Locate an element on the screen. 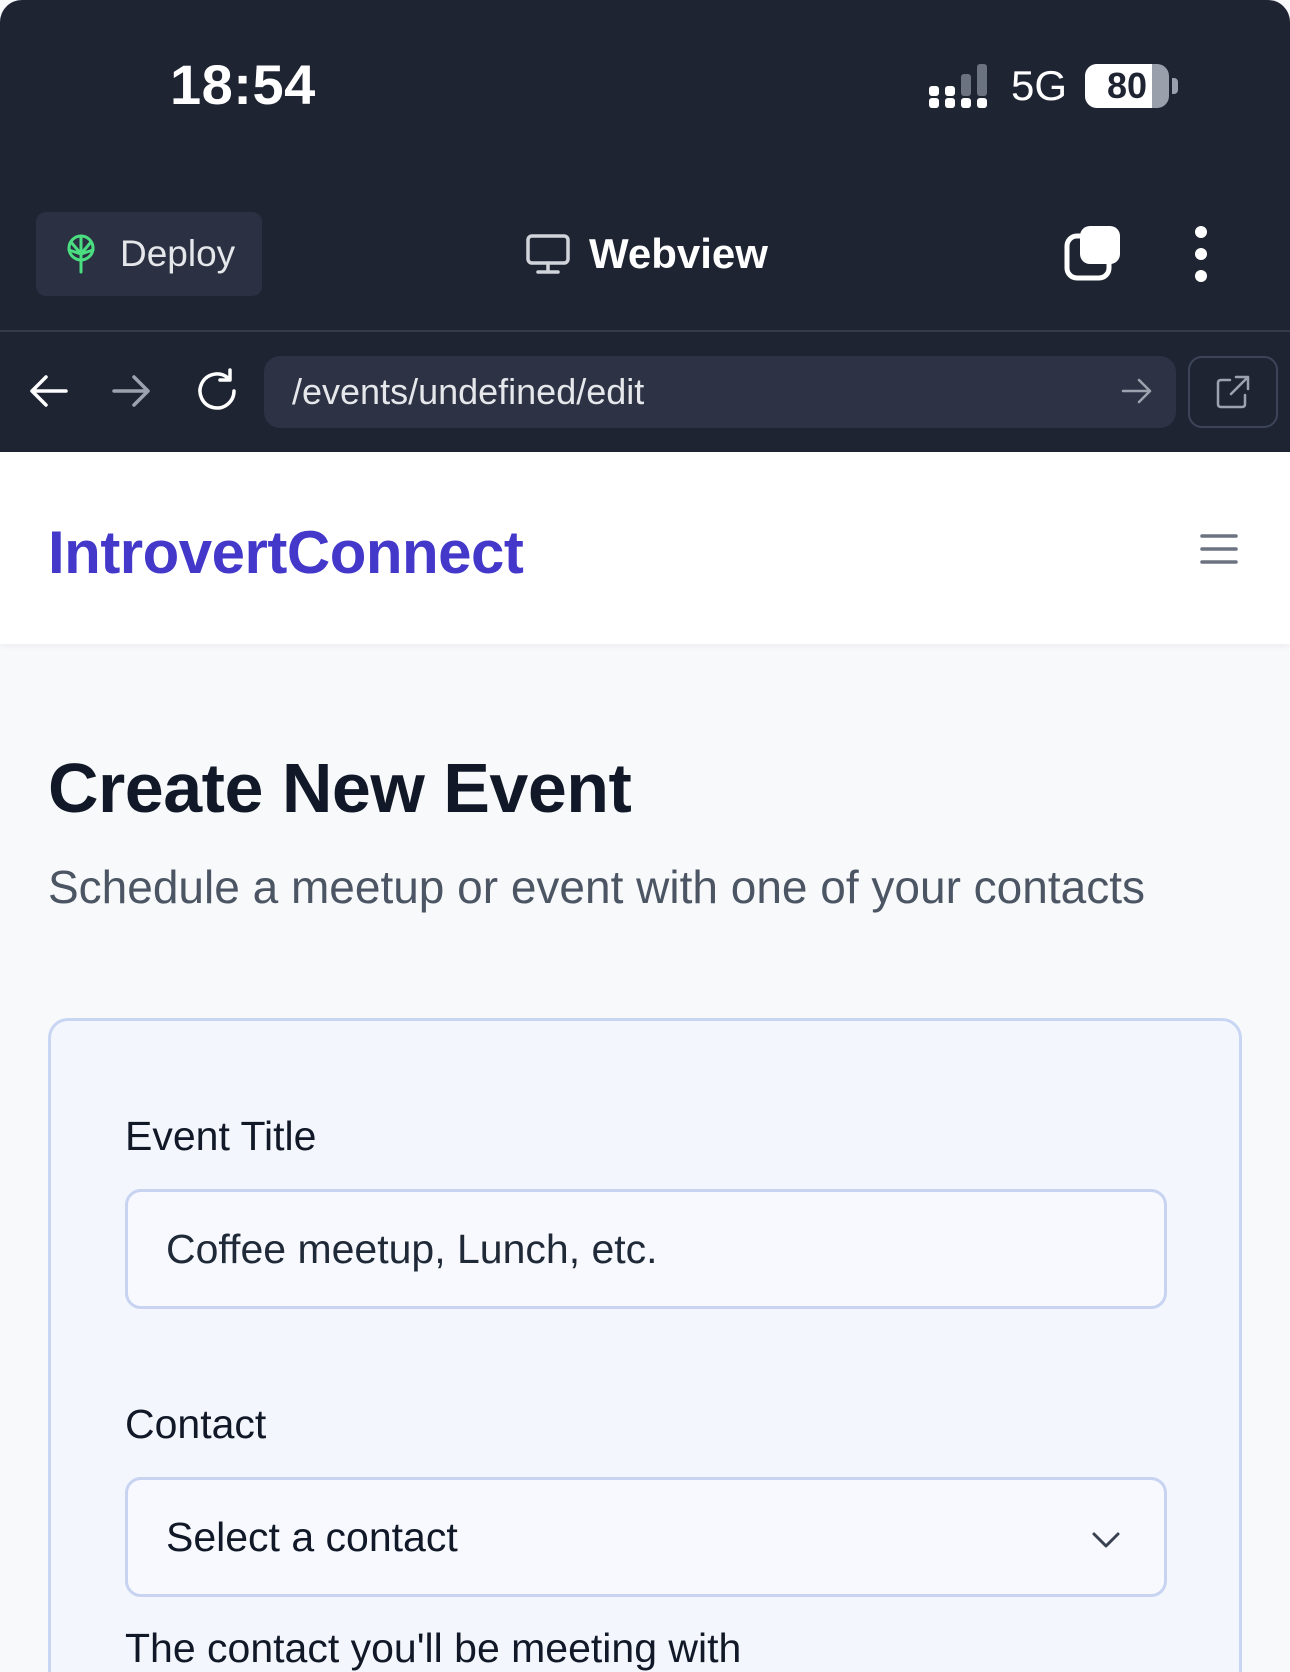  url-text: /events/undefined/edit is located at coordinates (468, 391).